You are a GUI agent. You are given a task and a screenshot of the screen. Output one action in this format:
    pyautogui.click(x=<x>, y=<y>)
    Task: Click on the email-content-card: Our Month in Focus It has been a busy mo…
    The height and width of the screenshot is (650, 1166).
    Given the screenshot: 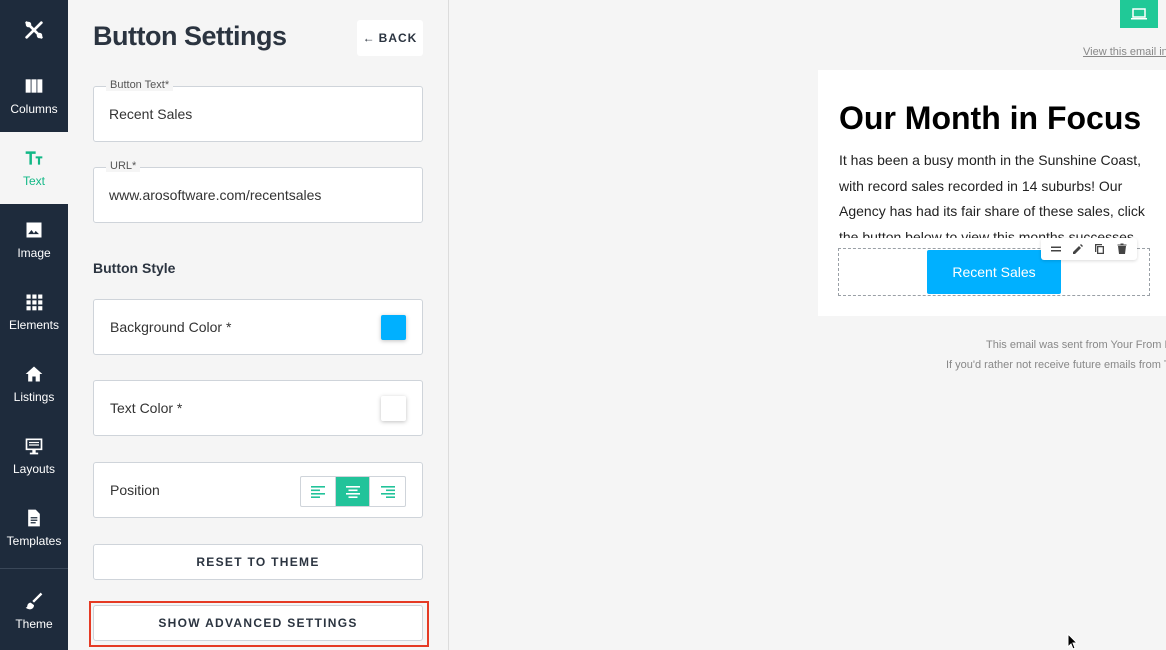 What is the action you would take?
    pyautogui.click(x=992, y=193)
    